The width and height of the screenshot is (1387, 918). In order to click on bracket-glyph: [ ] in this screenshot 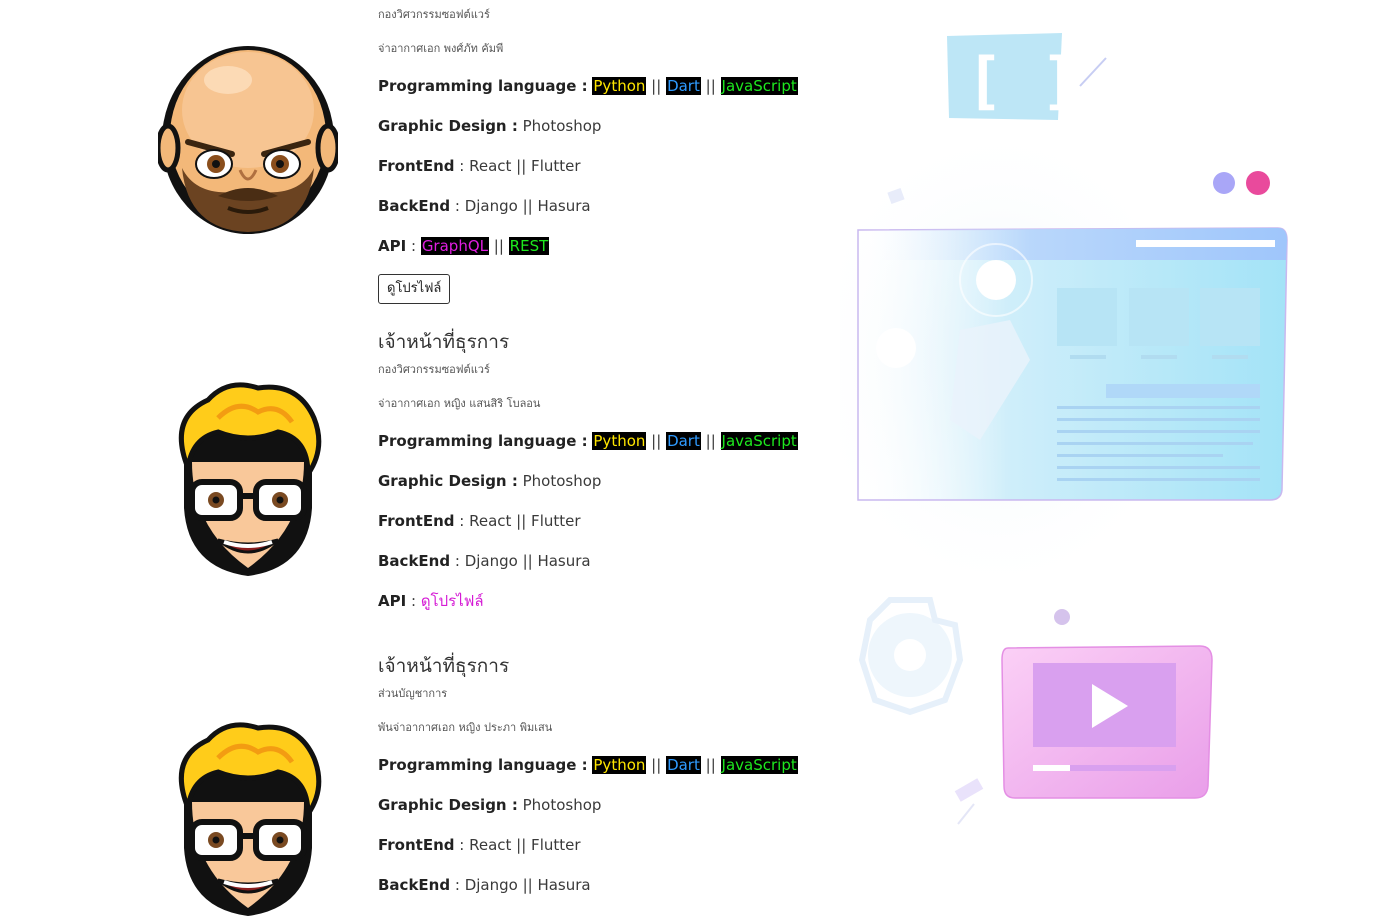, I will do `click(1022, 80)`.